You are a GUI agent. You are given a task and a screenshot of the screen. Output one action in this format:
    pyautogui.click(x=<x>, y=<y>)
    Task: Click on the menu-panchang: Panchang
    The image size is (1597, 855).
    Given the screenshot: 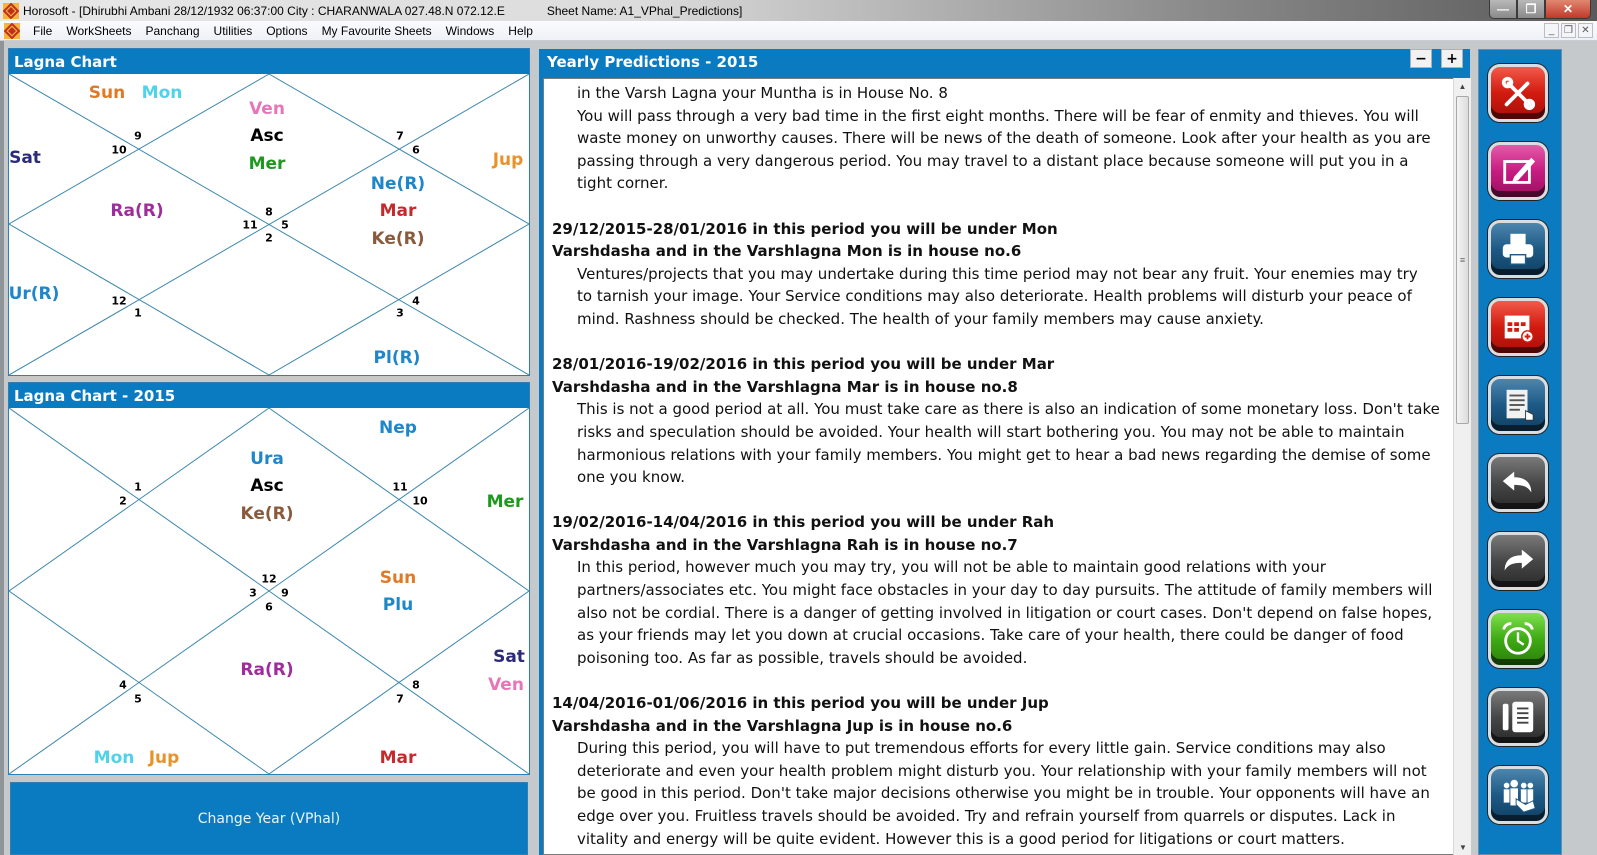 What is the action you would take?
    pyautogui.click(x=172, y=31)
    